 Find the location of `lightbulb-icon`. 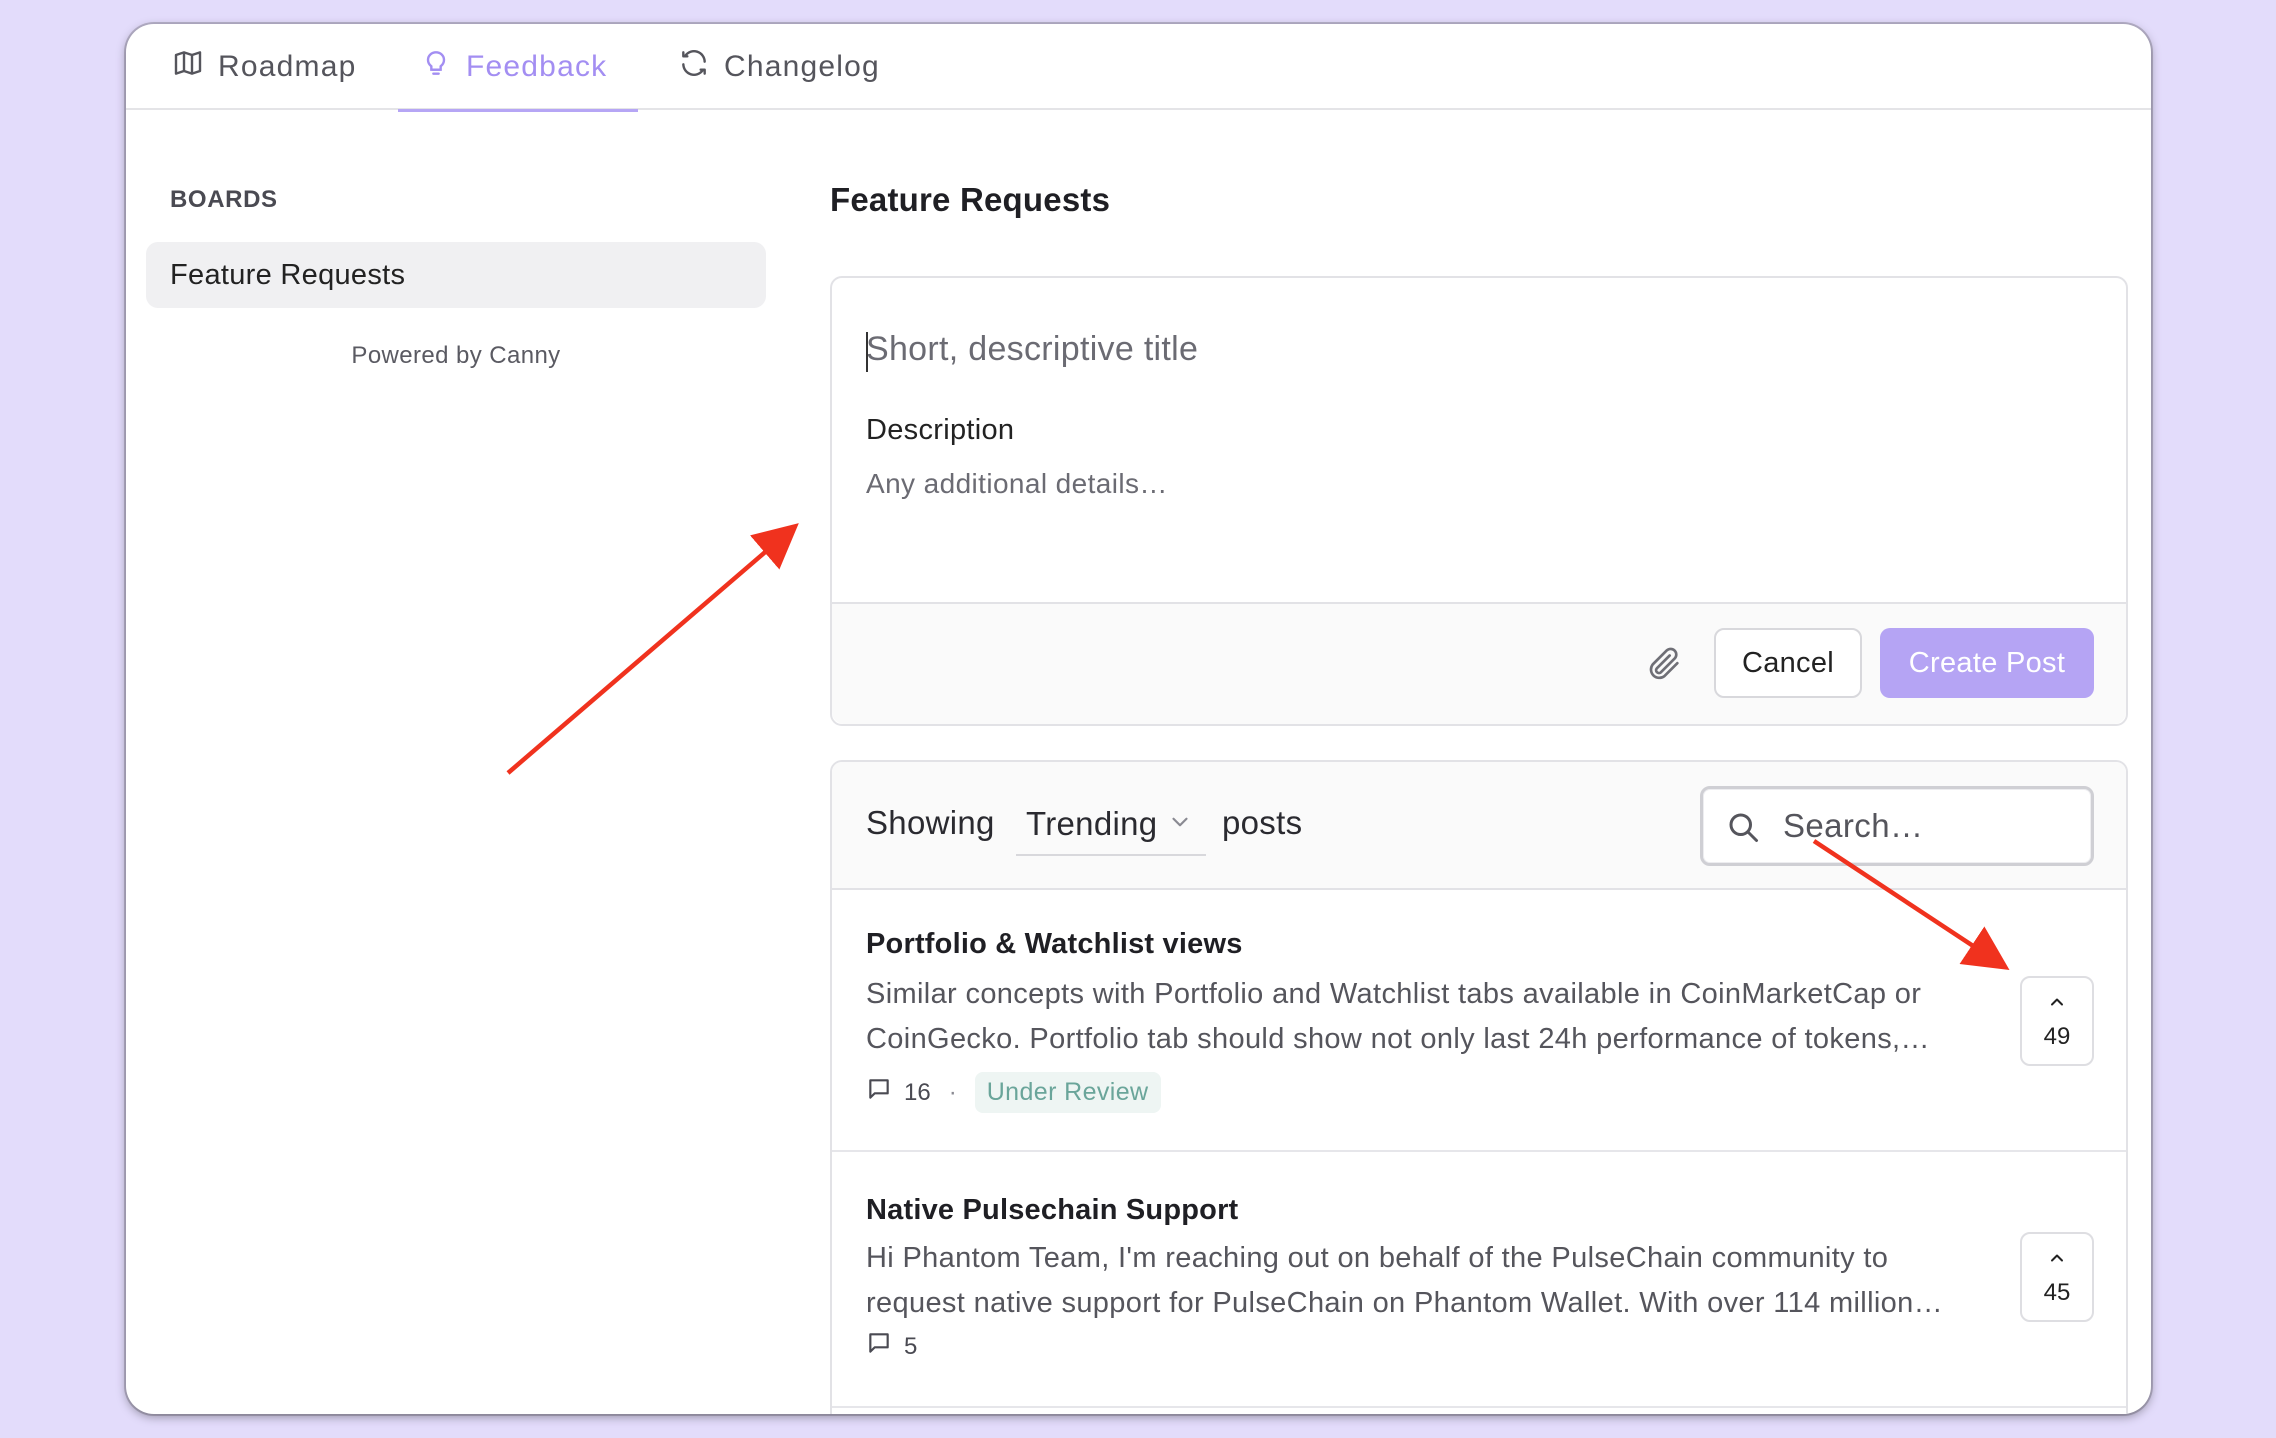

lightbulb-icon is located at coordinates (436, 67).